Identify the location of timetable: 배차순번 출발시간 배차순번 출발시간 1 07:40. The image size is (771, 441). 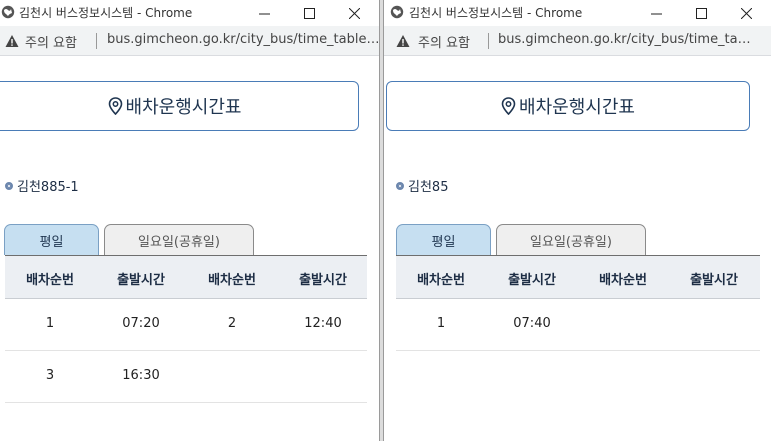
(578, 303).